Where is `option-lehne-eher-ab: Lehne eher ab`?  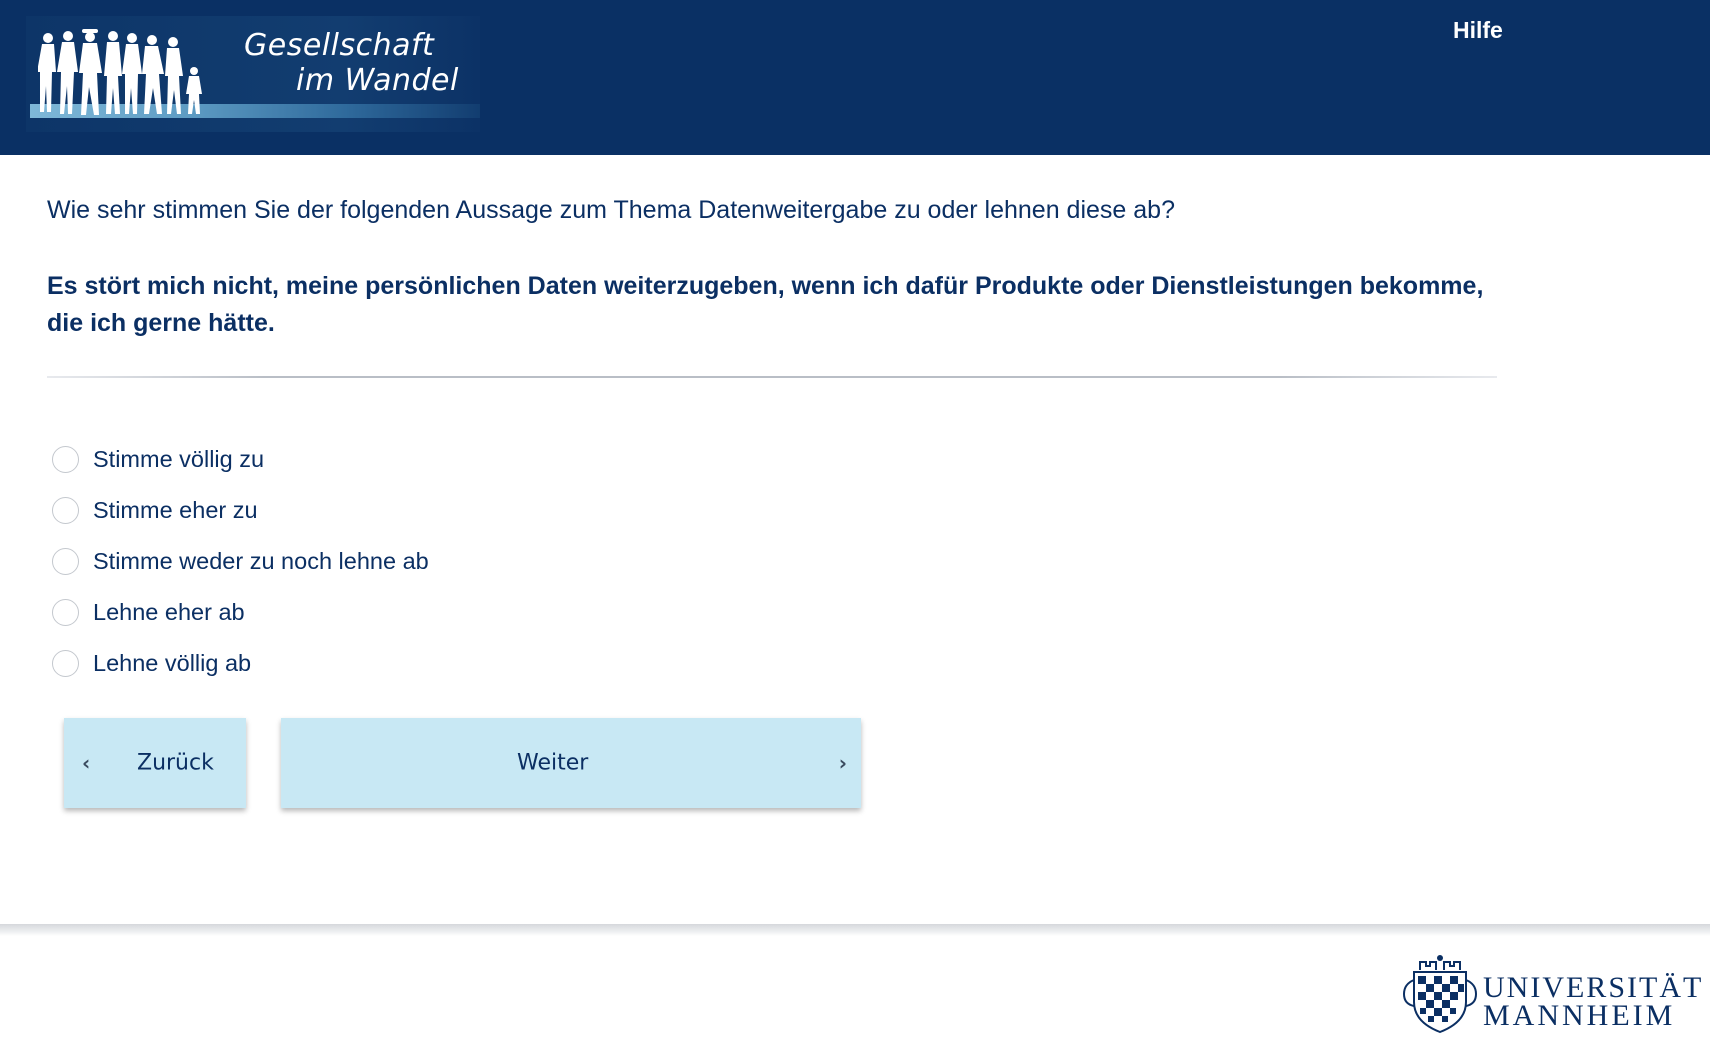 option-lehne-eher-ab: Lehne eher ab is located at coordinates (240, 612).